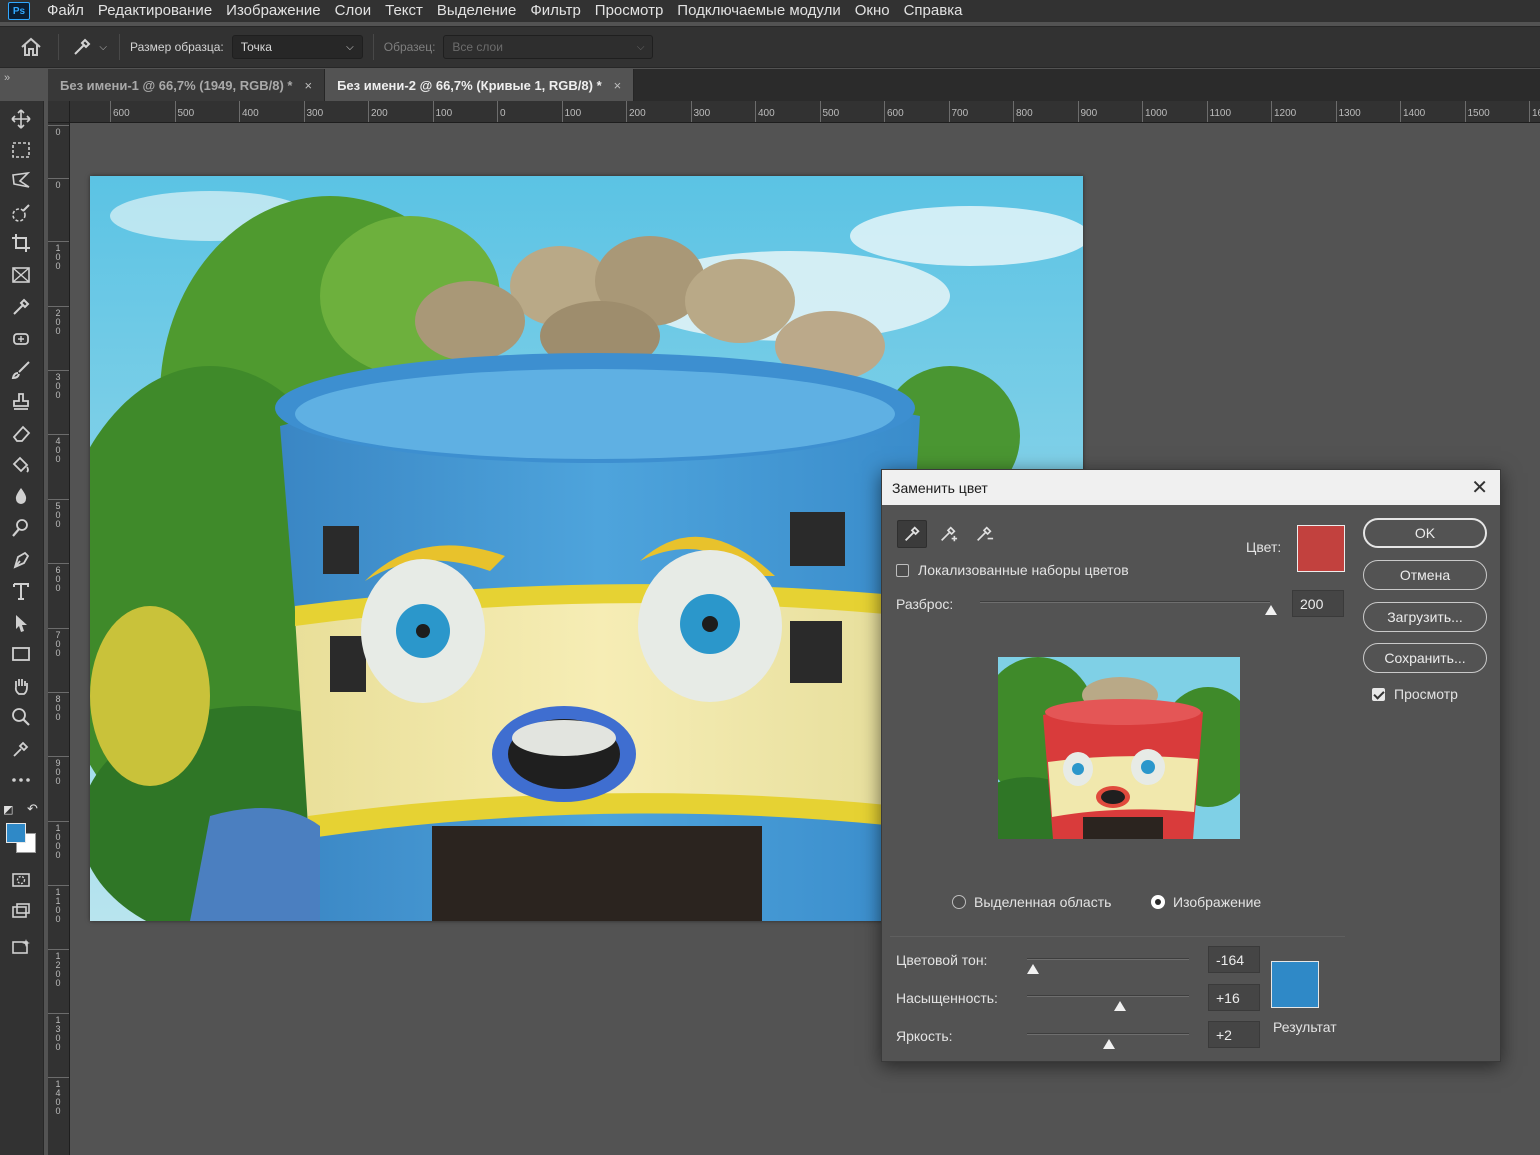 This screenshot has height=1155, width=1540. I want to click on close-icon: ✕, so click(1479, 488).